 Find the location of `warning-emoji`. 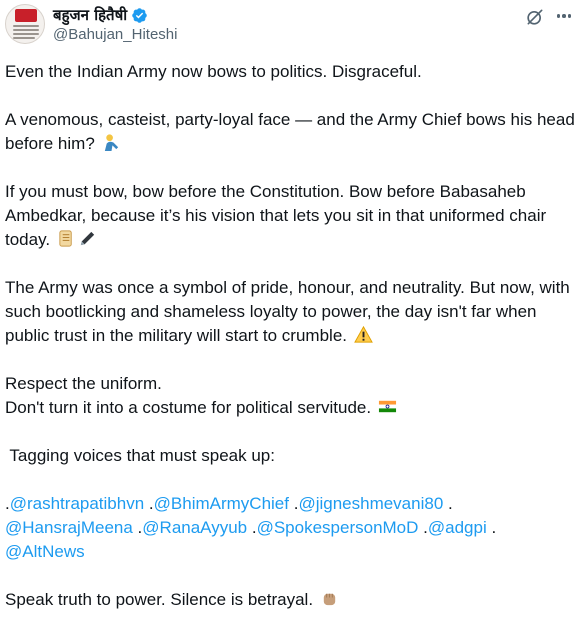

warning-emoji is located at coordinates (363, 334).